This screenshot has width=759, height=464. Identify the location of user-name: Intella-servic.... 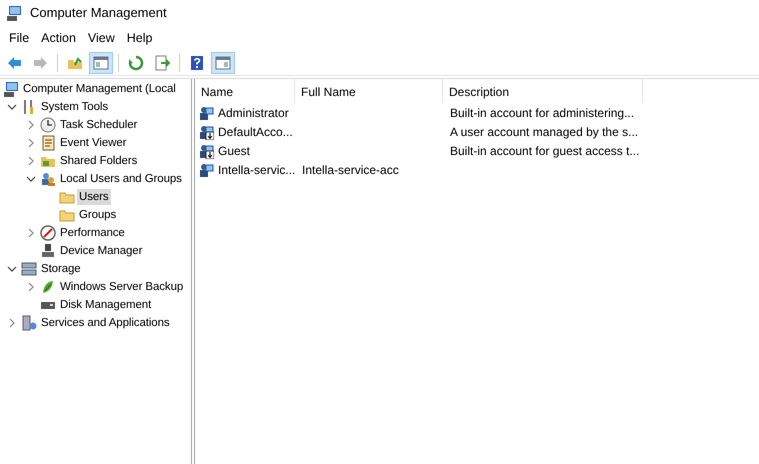
(257, 169).